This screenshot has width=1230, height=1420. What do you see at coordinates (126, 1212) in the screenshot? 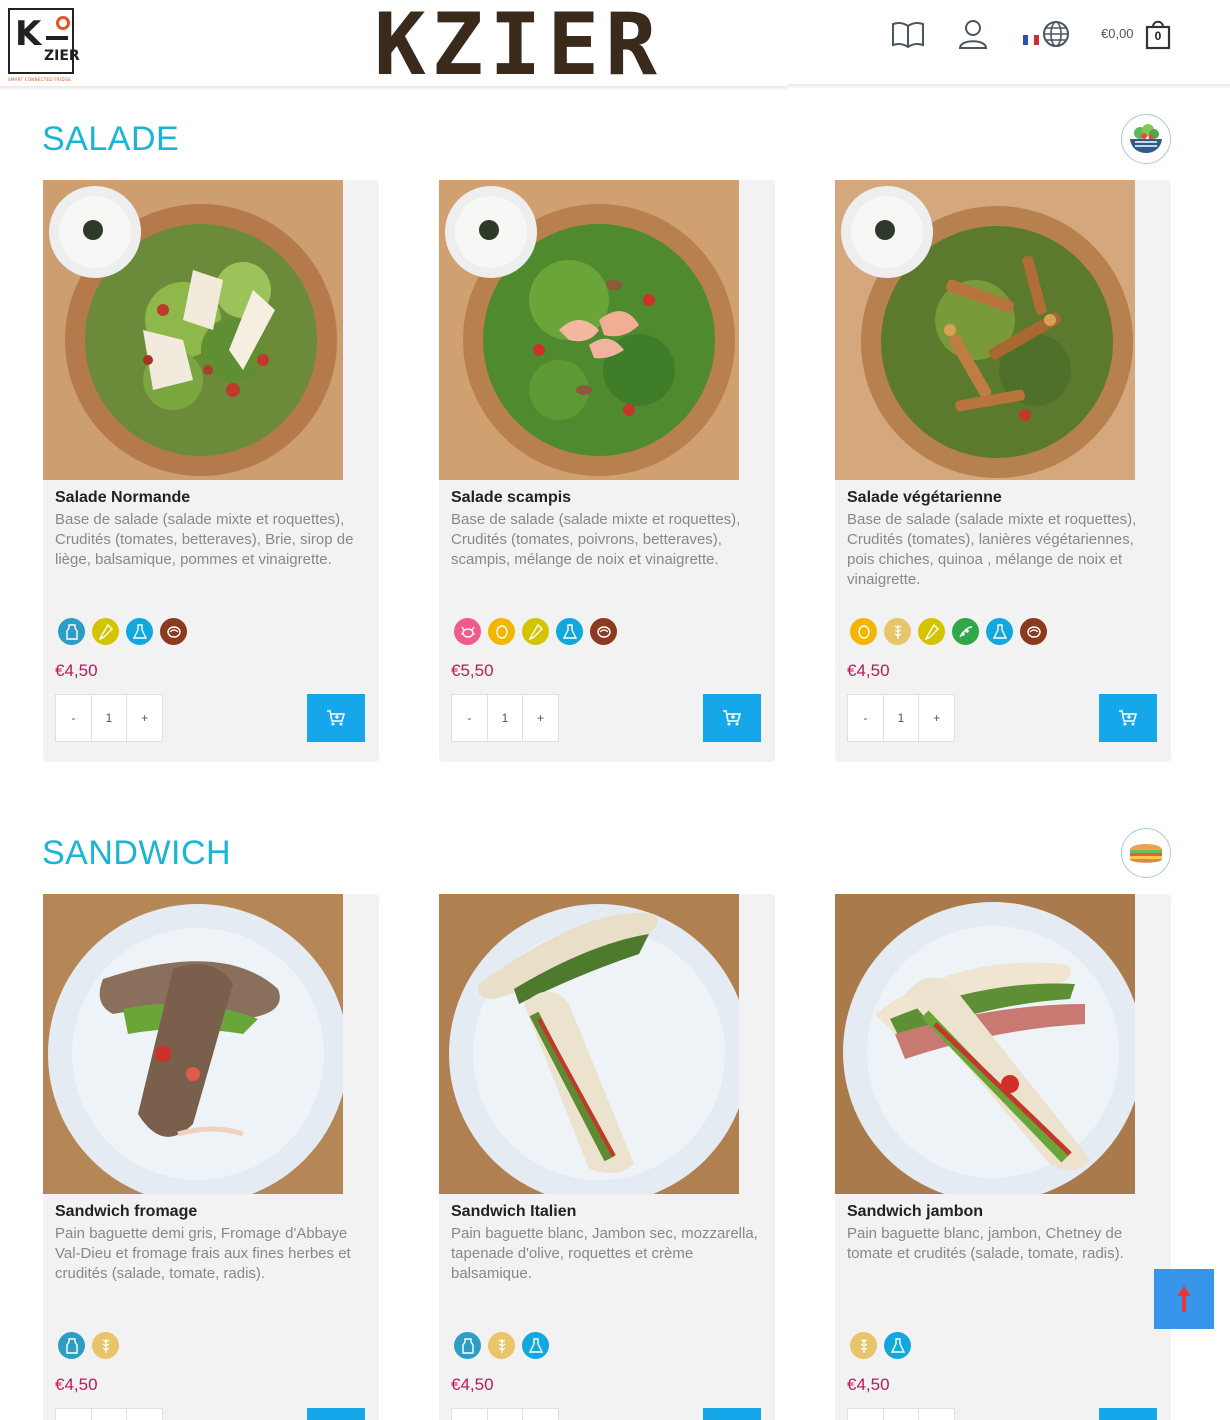
I see `product-name: Sandwich fromage` at bounding box center [126, 1212].